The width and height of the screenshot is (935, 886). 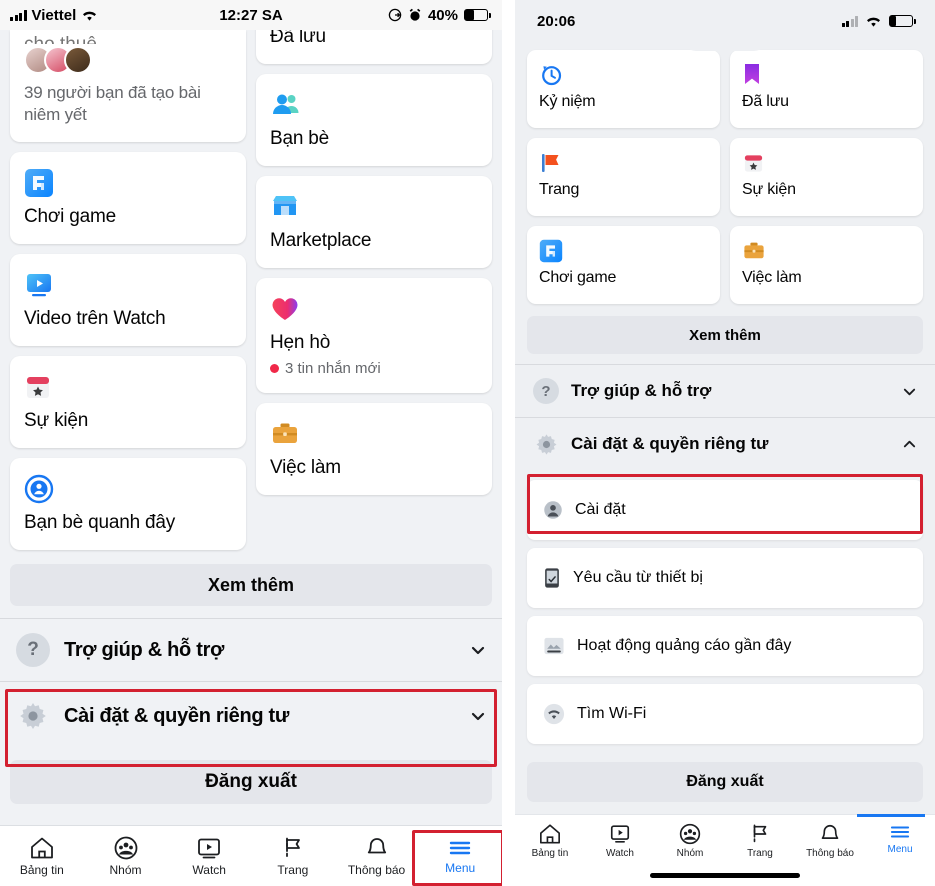 I want to click on right-status-bar: 20:06, so click(x=725, y=25).